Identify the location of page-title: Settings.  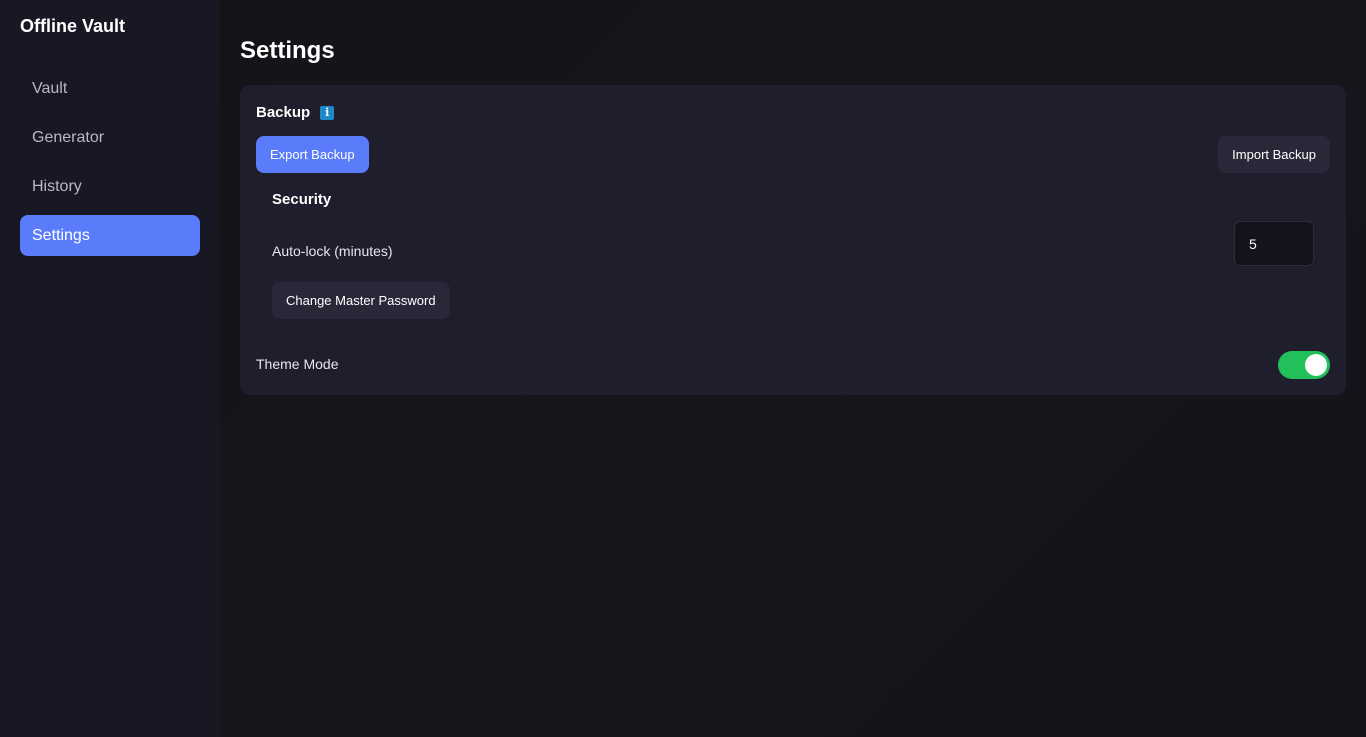
(287, 50).